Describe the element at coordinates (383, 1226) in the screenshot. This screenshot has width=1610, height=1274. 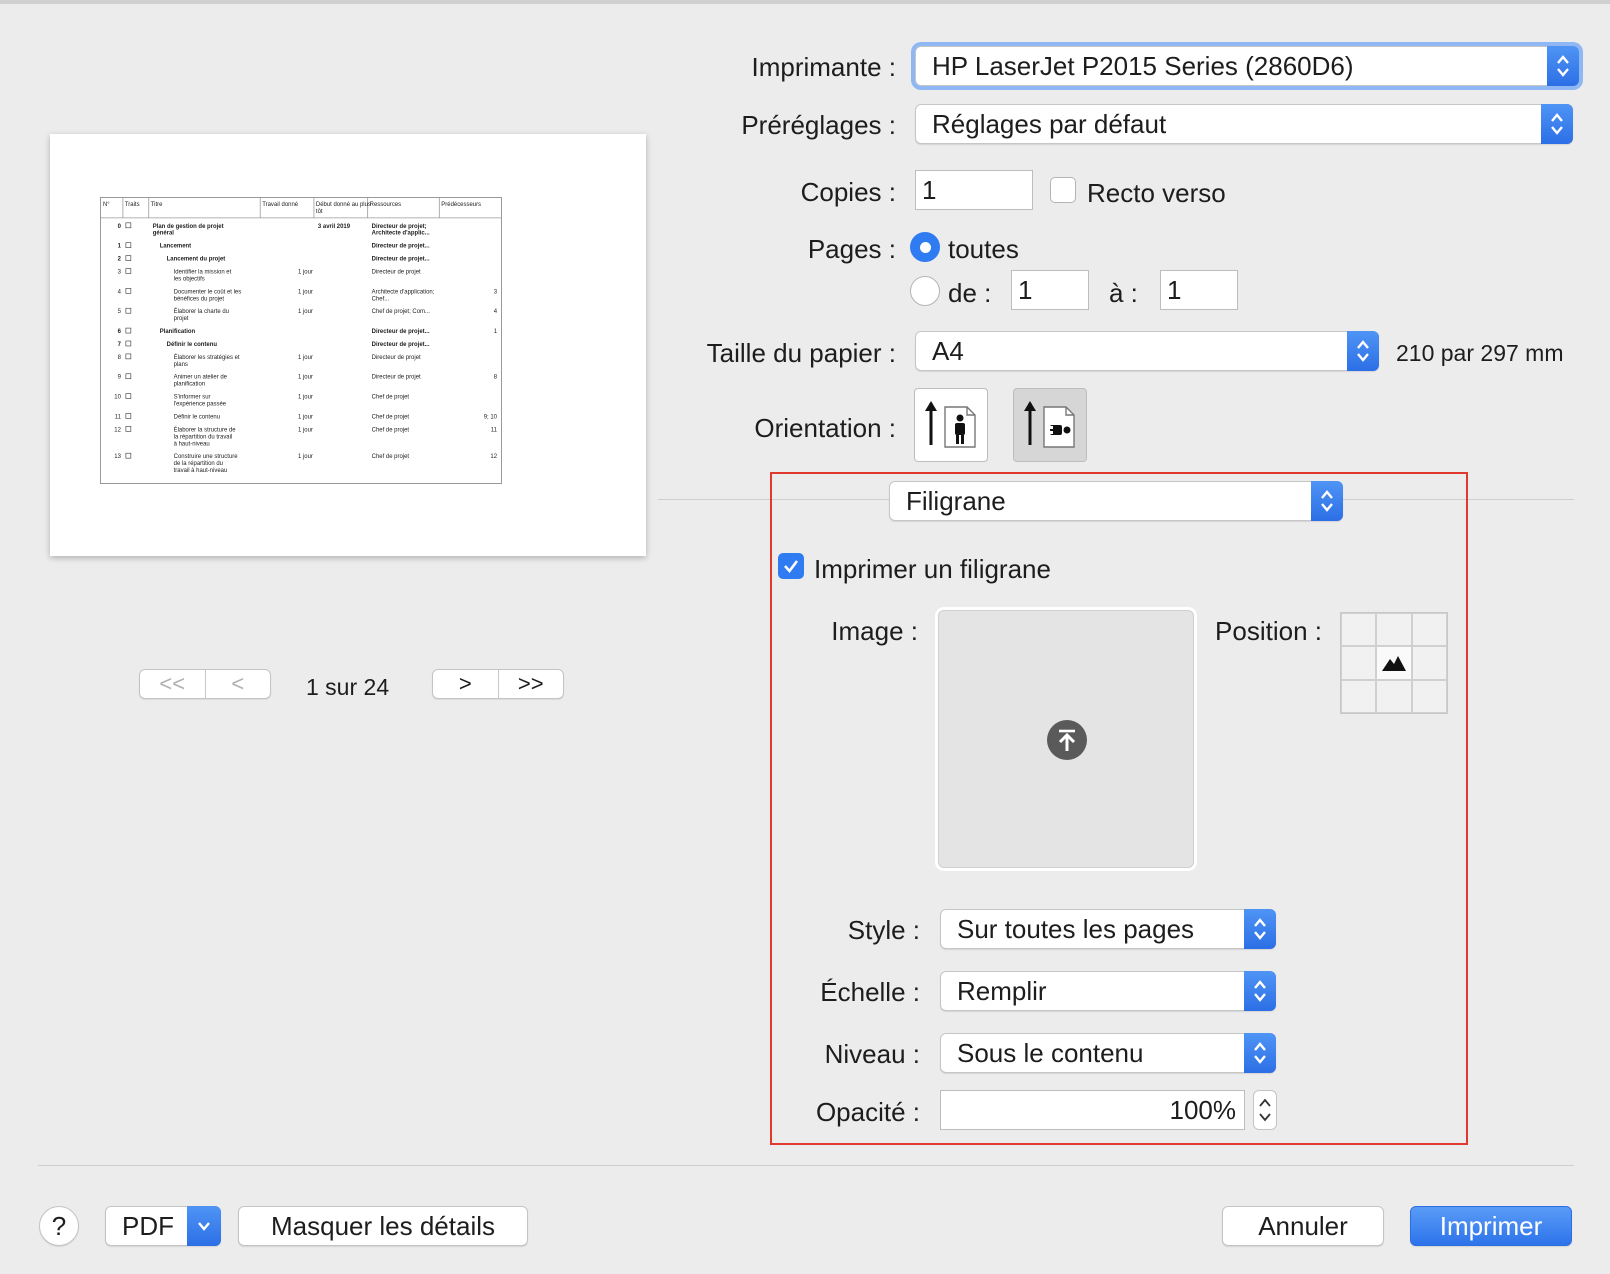
I see `hide-details-button: Masquer les détails` at that location.